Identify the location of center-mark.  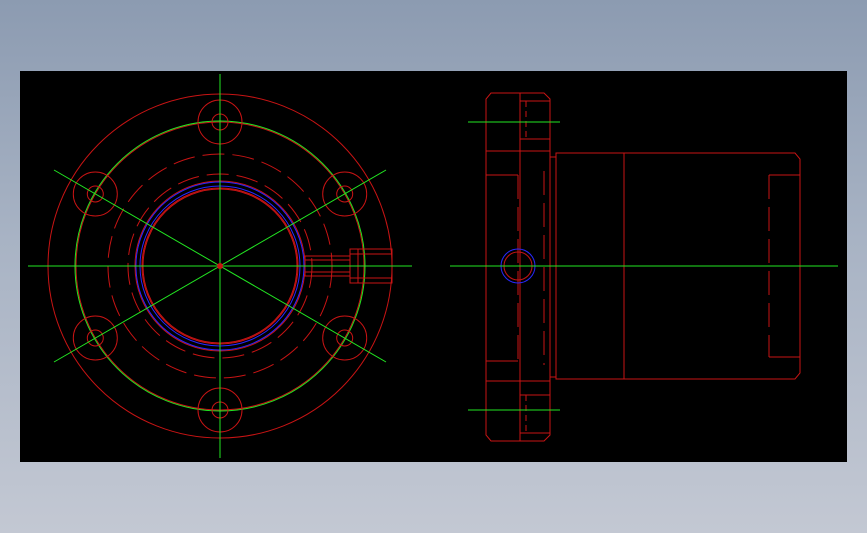
(220, 266).